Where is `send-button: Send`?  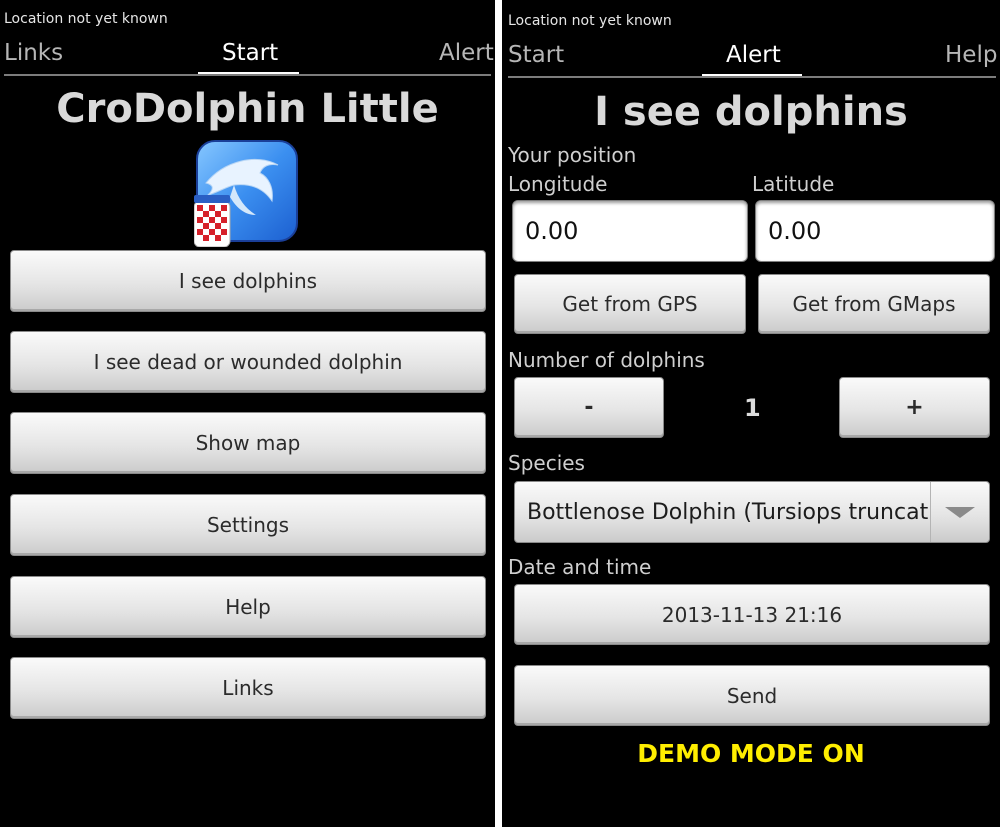
send-button: Send is located at coordinates (752, 695).